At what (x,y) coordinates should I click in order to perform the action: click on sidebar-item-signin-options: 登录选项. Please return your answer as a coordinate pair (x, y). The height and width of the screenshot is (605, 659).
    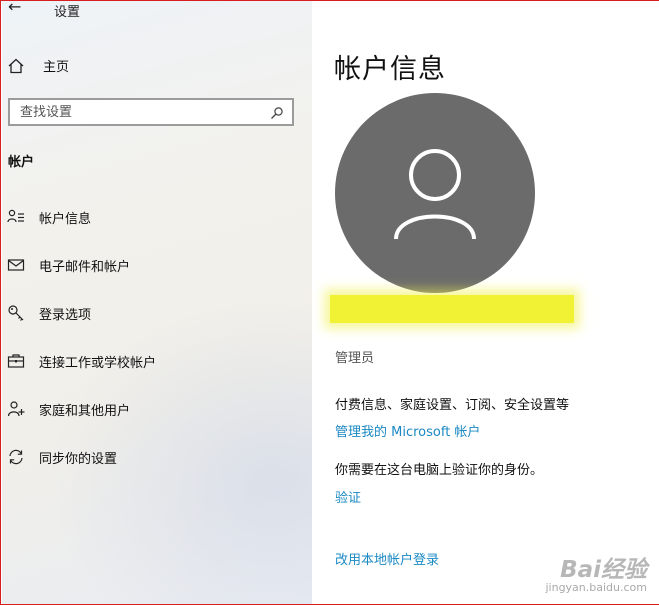
    Looking at the image, I should click on (49, 313).